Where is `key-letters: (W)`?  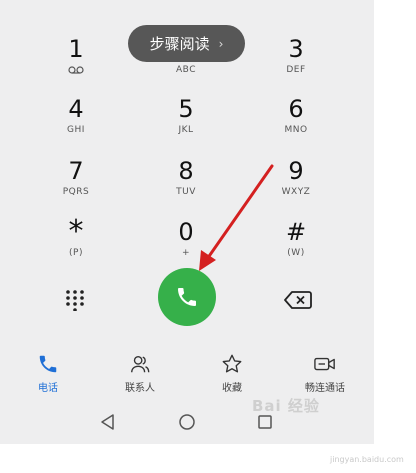
key-letters: (W) is located at coordinates (296, 253).